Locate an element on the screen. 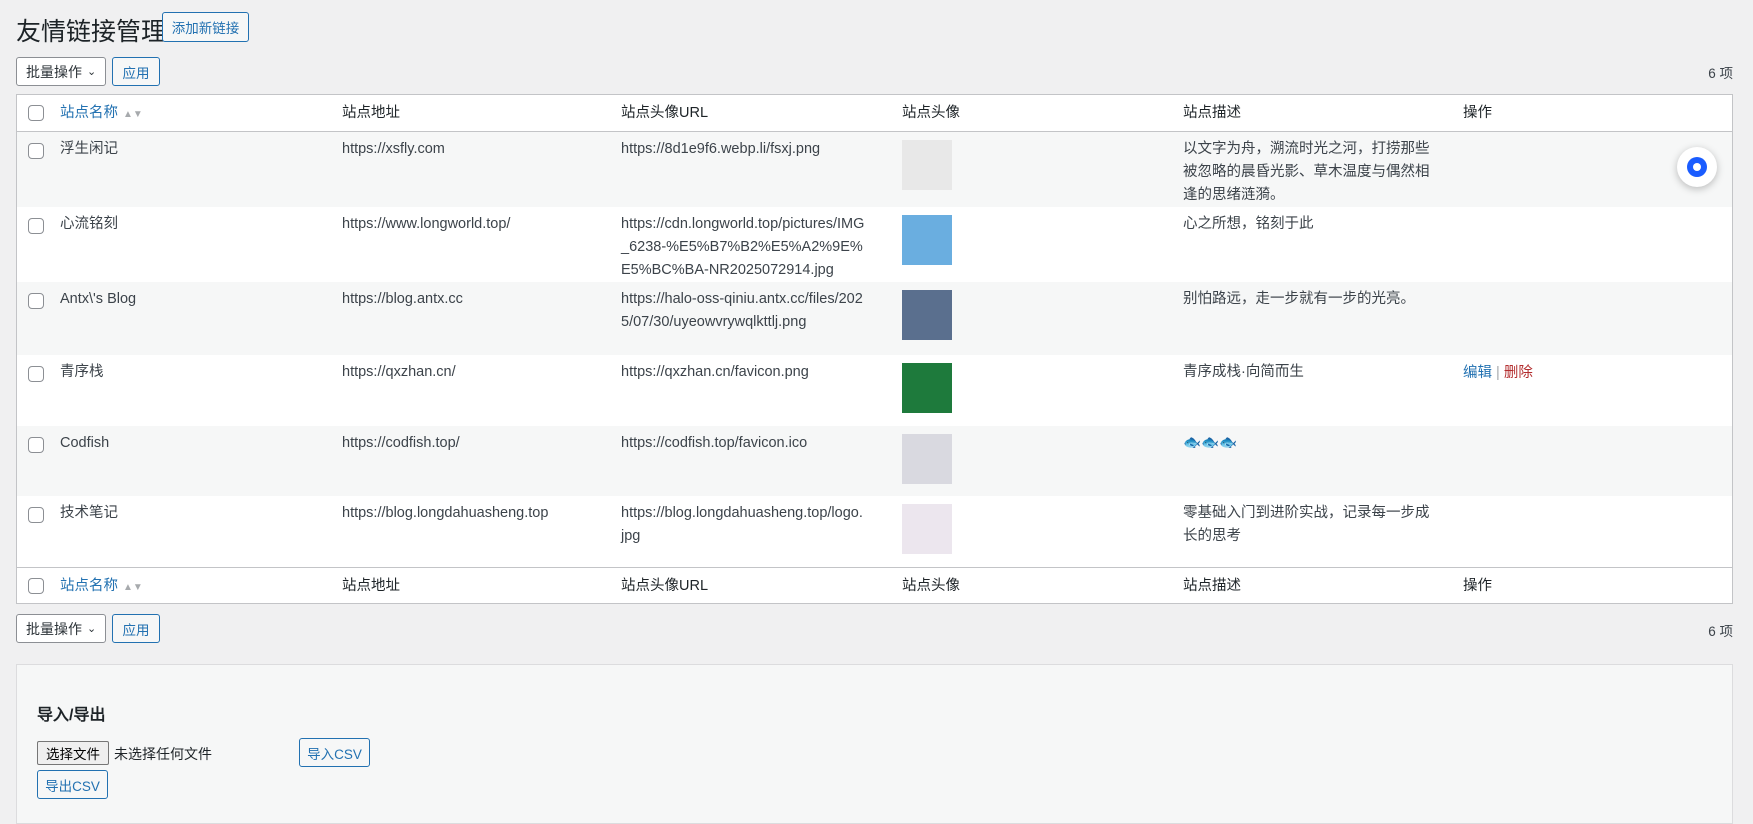 Image resolution: width=1753 pixels, height=824 pixels. apply-button-bottom: 应用 is located at coordinates (136, 628).